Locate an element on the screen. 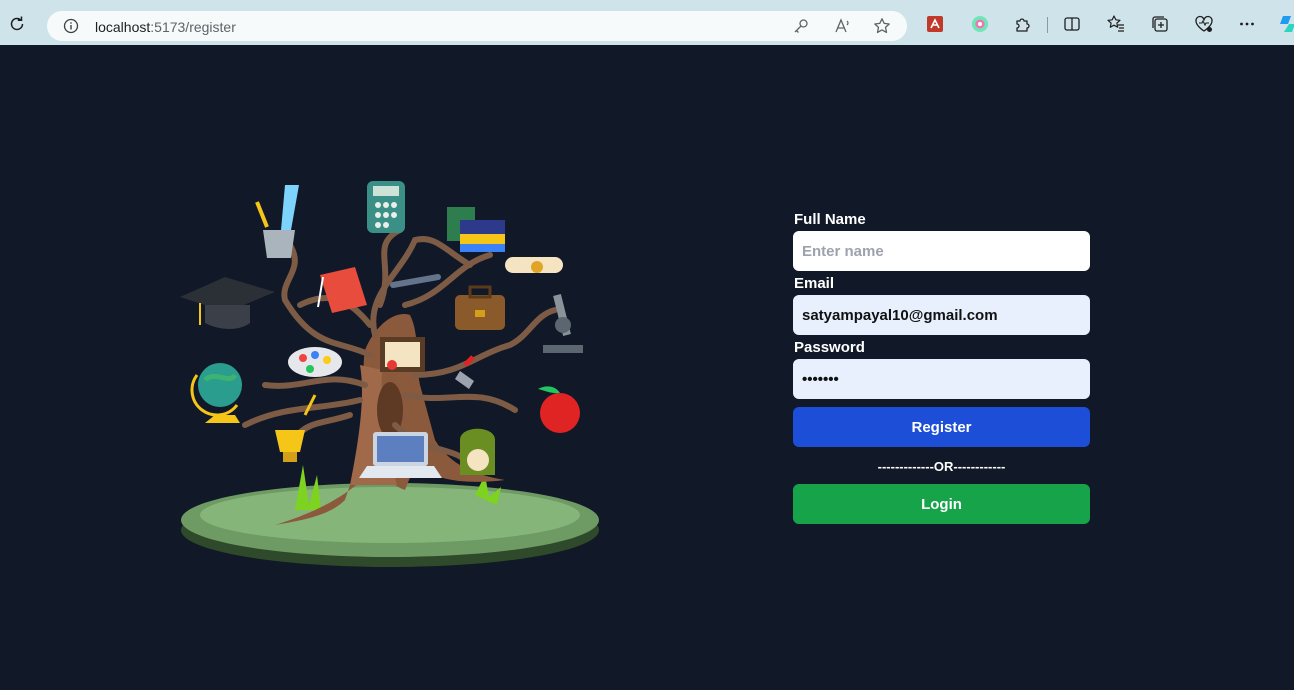 Image resolution: width=1294 pixels, height=690 pixels. apple-icon is located at coordinates (559, 409).